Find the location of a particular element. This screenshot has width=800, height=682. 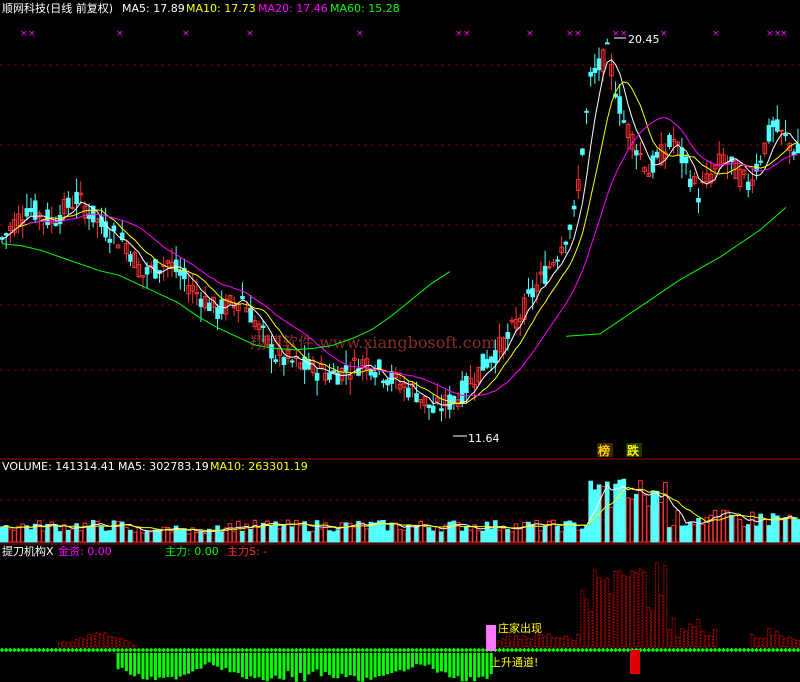

ma5-label: MA5: 17.89 is located at coordinates (153, 8).